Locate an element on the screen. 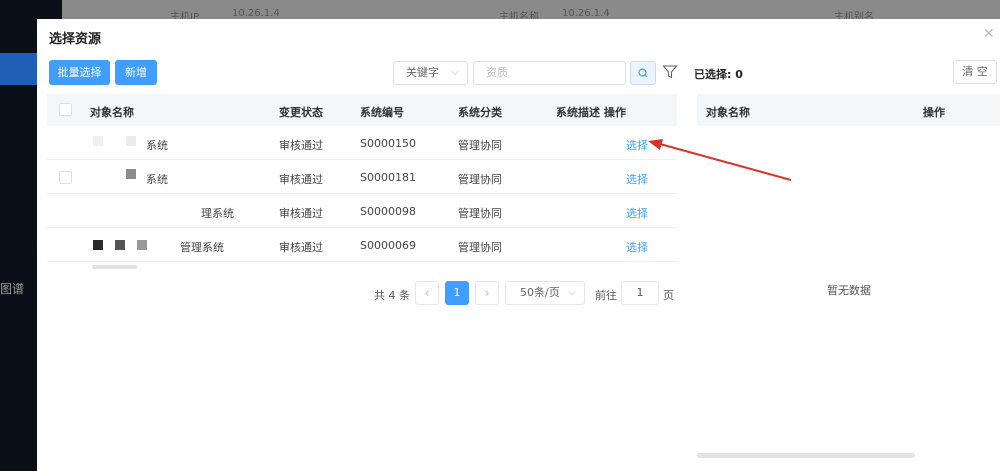  search-button is located at coordinates (643, 73).